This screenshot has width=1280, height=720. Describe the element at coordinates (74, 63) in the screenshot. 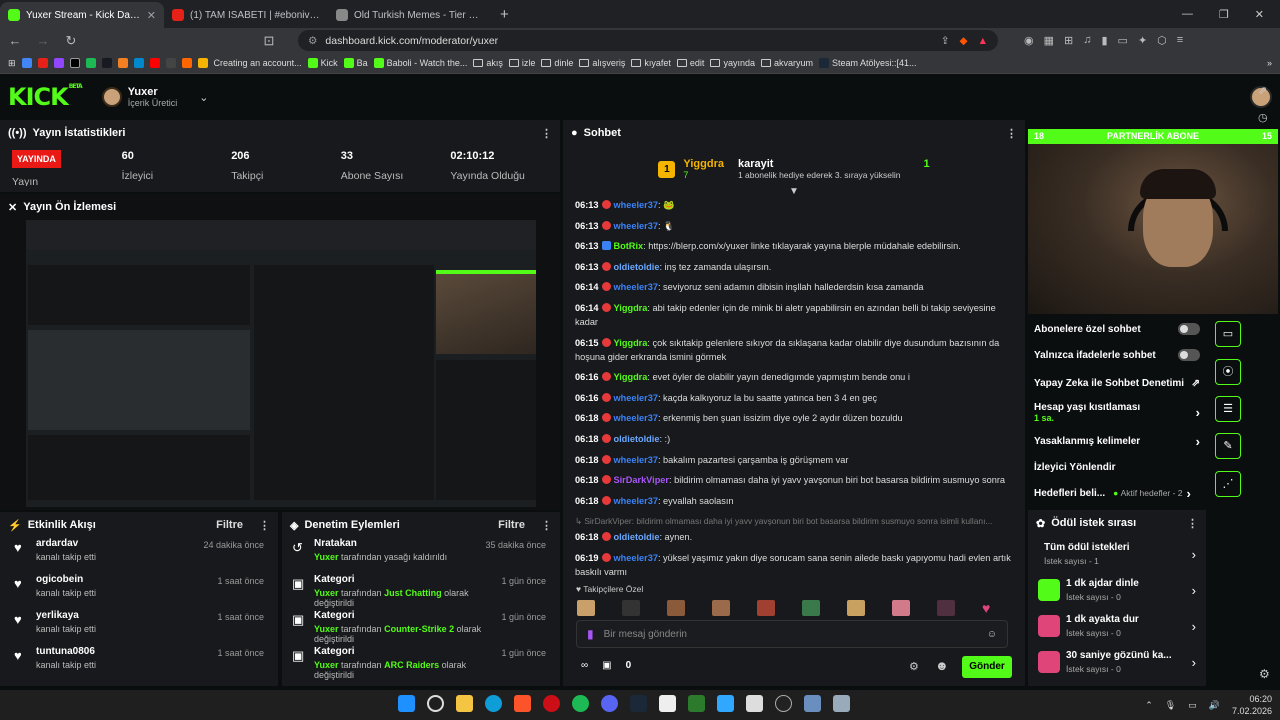

I see `x-icon` at that location.